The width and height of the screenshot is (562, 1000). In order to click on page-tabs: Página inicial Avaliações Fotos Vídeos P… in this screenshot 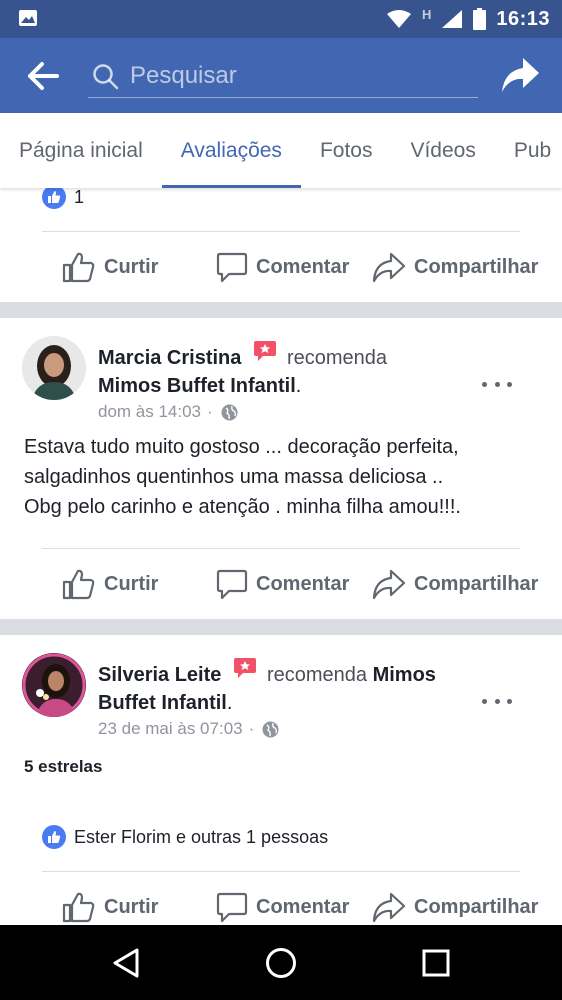, I will do `click(281, 150)`.